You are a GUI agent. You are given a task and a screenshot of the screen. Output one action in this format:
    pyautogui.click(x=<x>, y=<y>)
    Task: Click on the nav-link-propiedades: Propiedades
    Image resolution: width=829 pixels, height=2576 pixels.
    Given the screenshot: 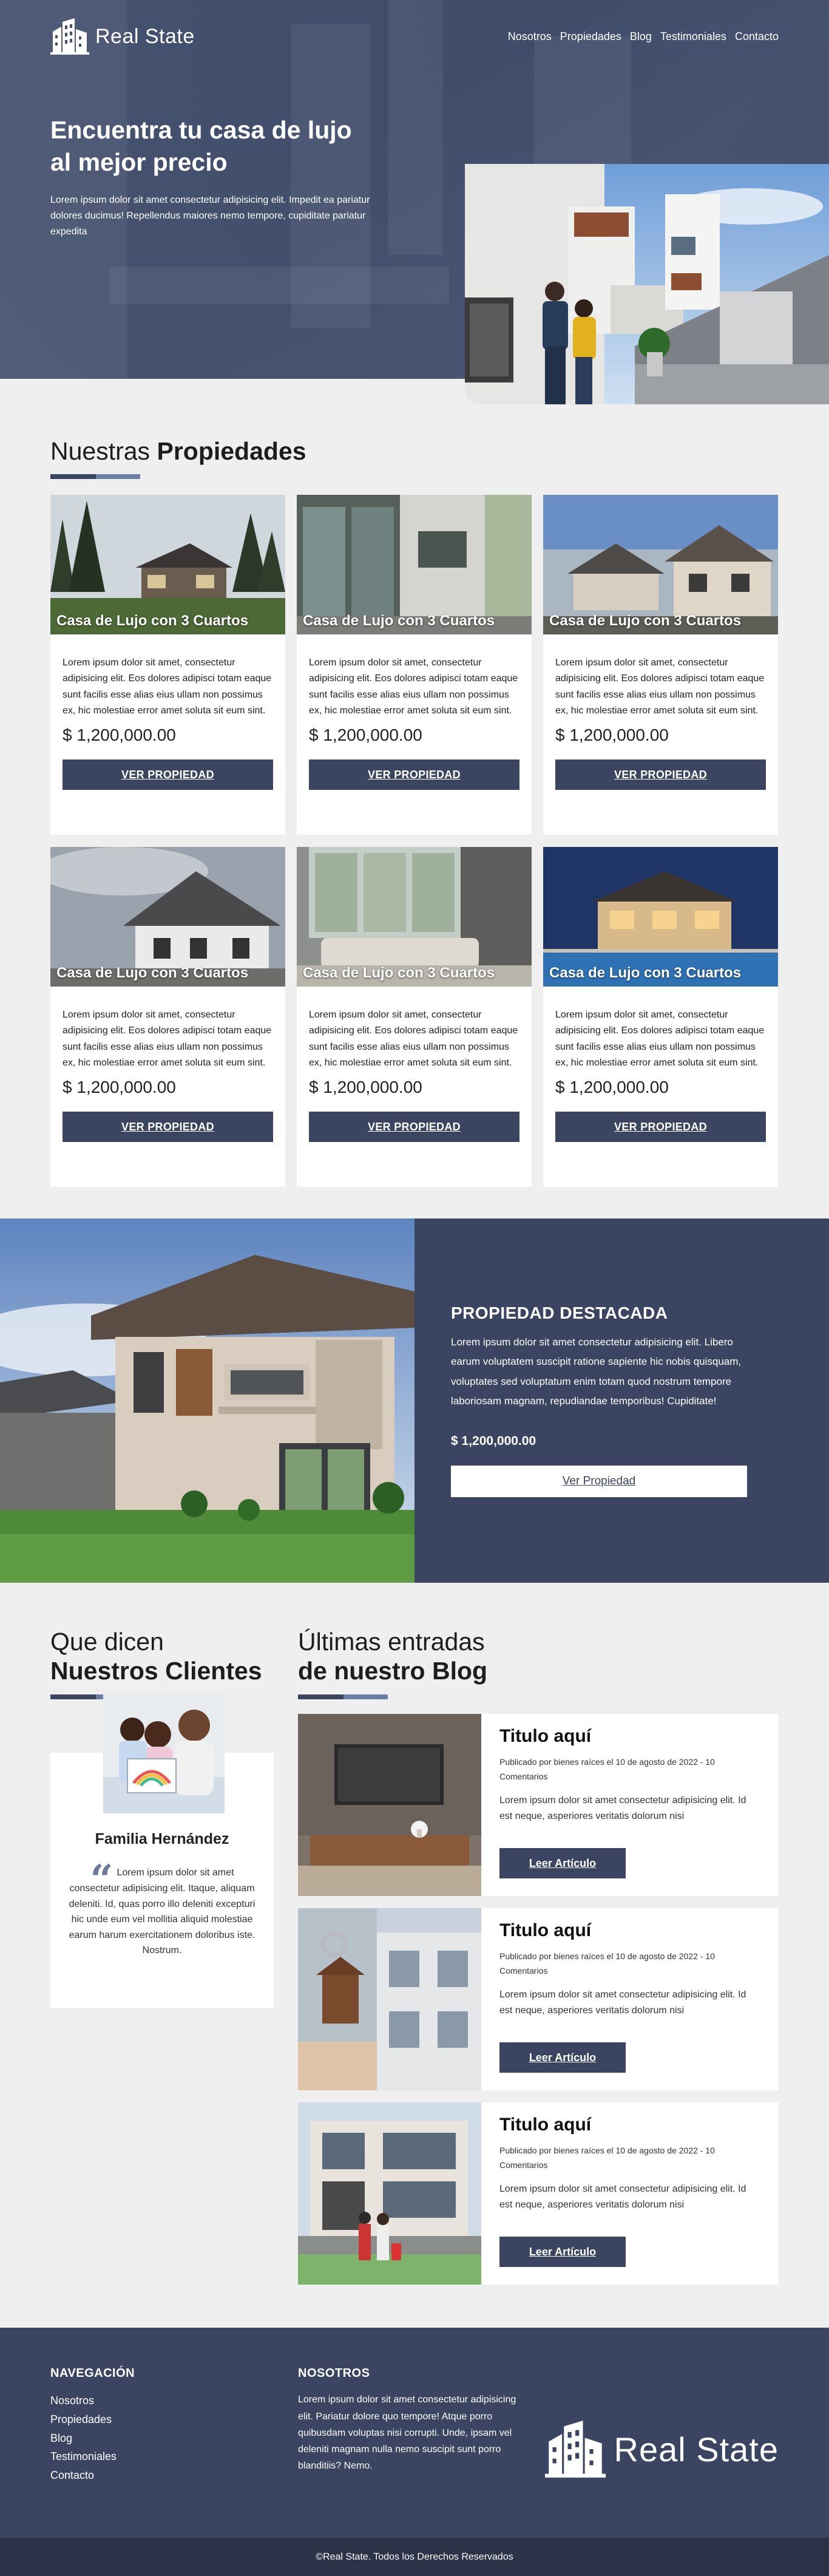 What is the action you would take?
    pyautogui.click(x=590, y=36)
    